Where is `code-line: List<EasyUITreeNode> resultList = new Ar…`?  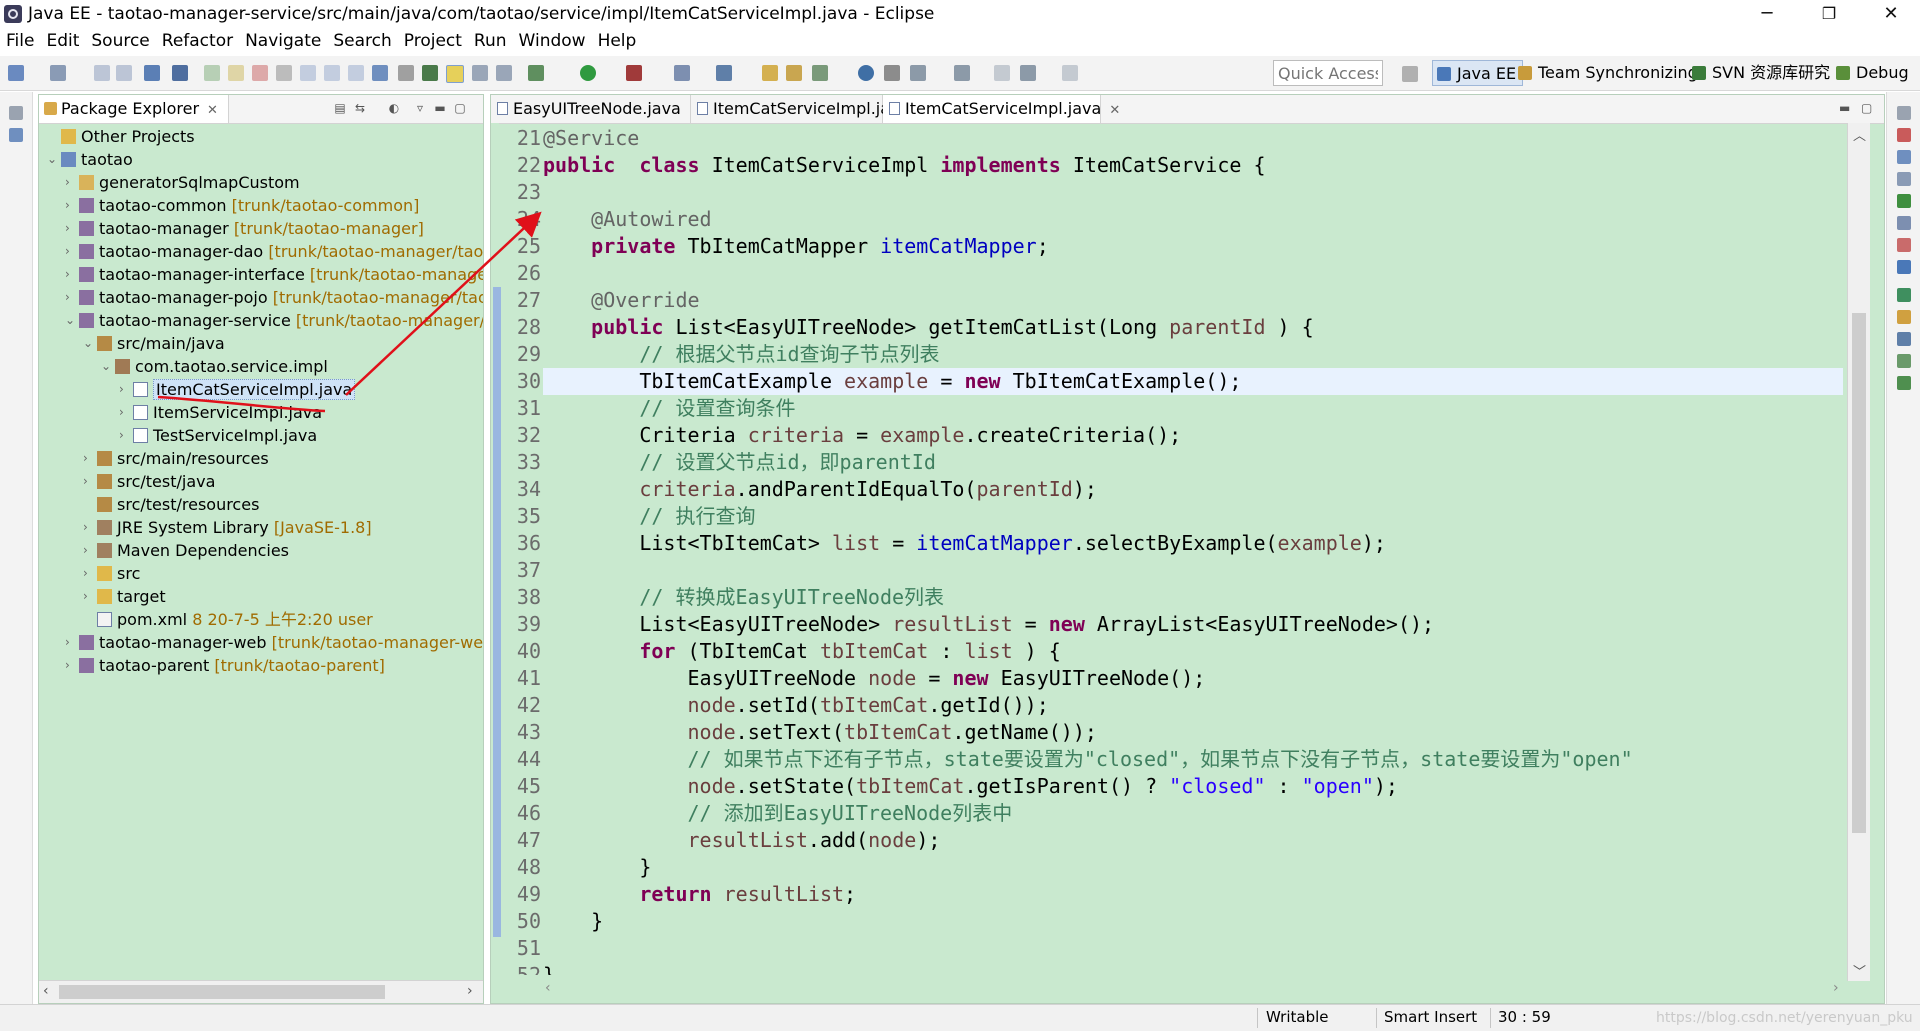 code-line: List<EasyUITreeNode> resultList = new Ar… is located at coordinates (988, 624).